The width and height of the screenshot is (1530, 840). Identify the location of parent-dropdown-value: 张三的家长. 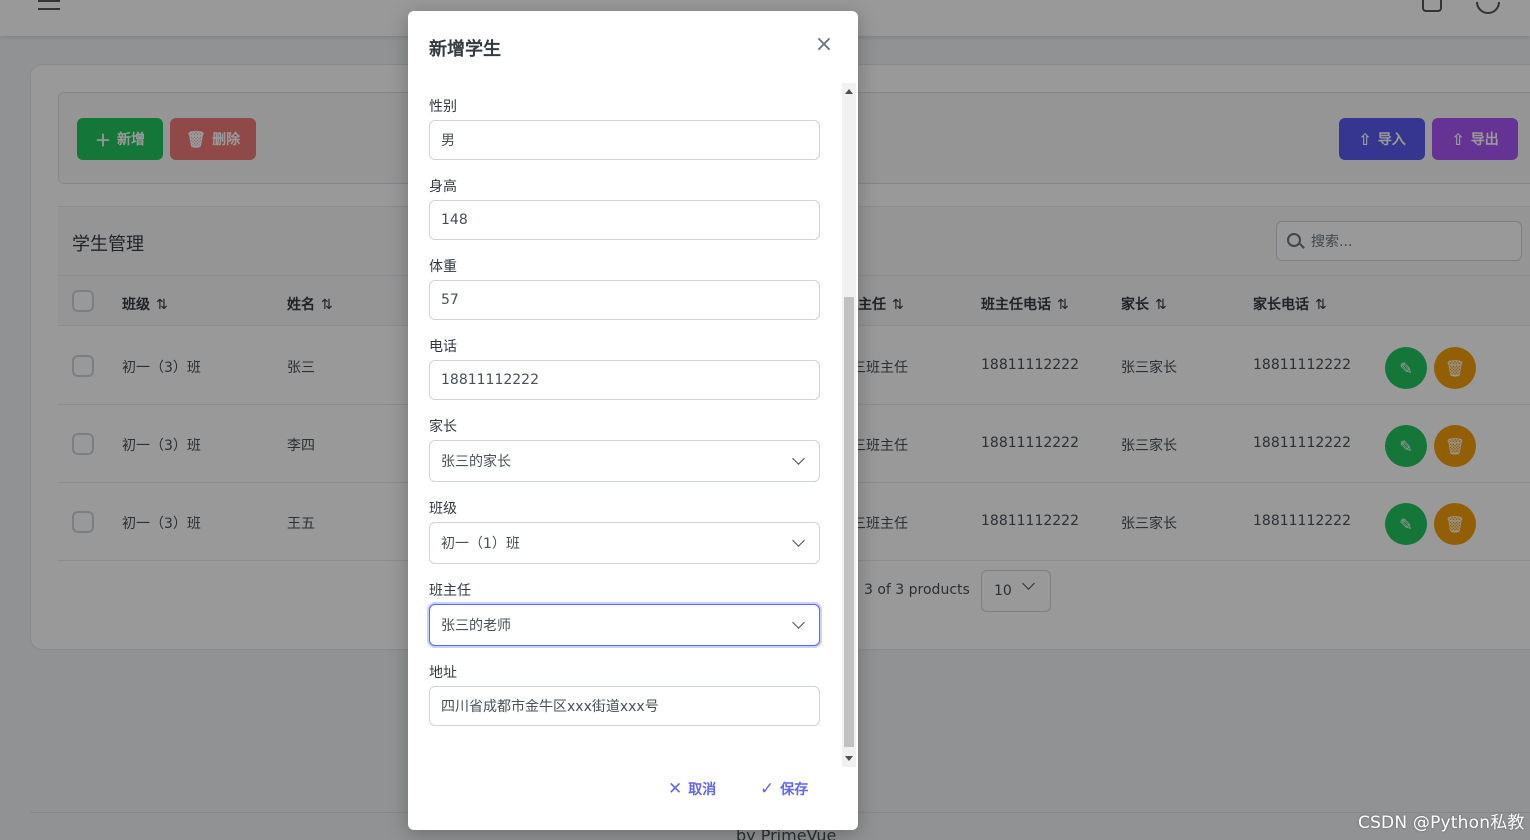
(476, 462).